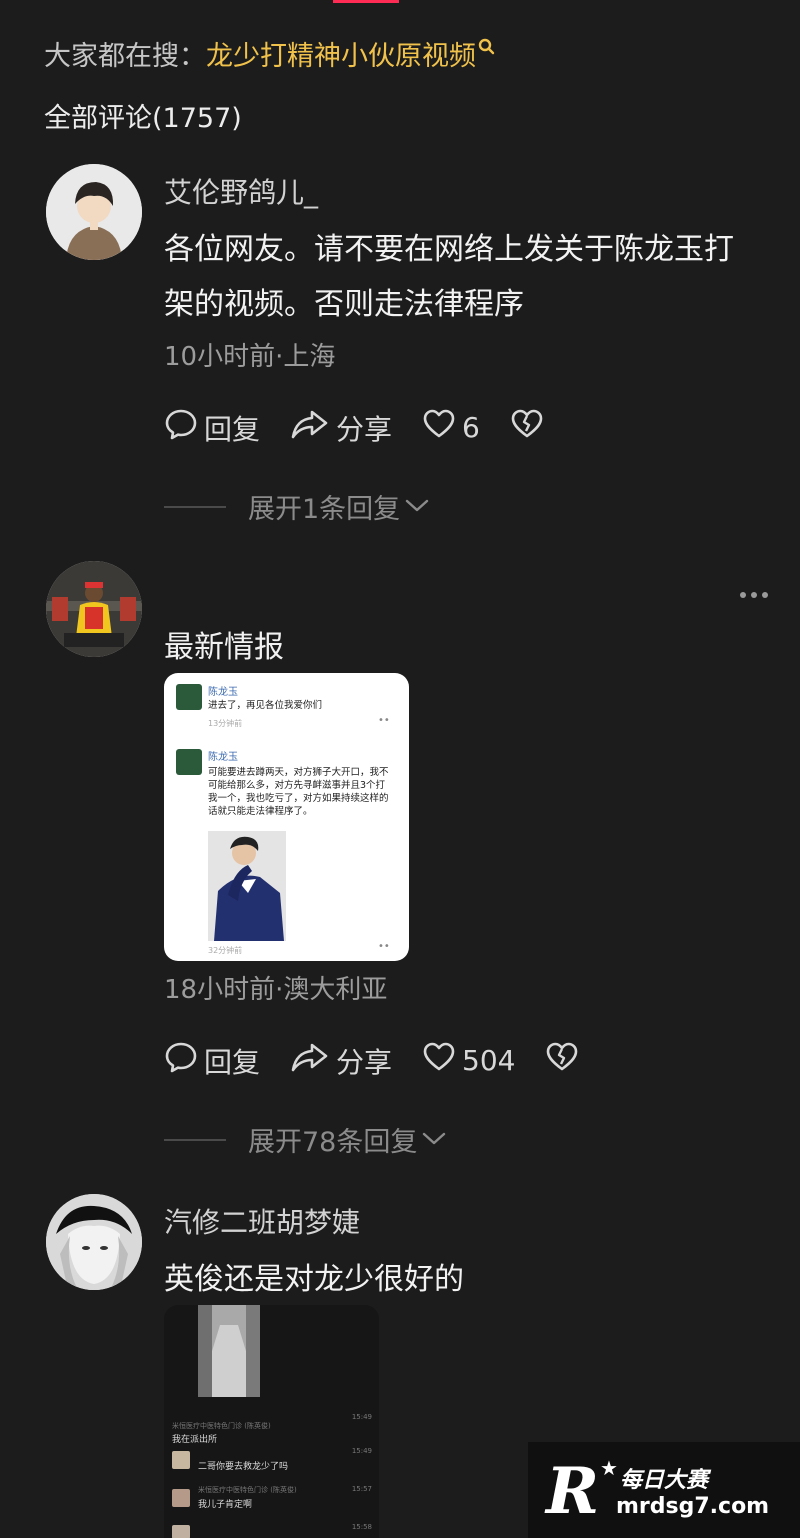  Describe the element at coordinates (333, 1142) in the screenshot. I see `expand-replies-label: 展开78条回复` at that location.